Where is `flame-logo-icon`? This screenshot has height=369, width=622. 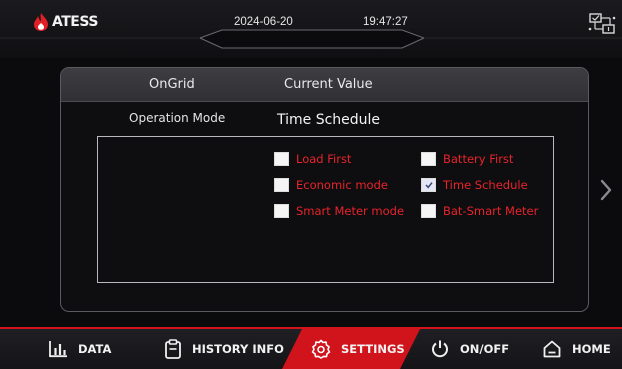 flame-logo-icon is located at coordinates (41, 22).